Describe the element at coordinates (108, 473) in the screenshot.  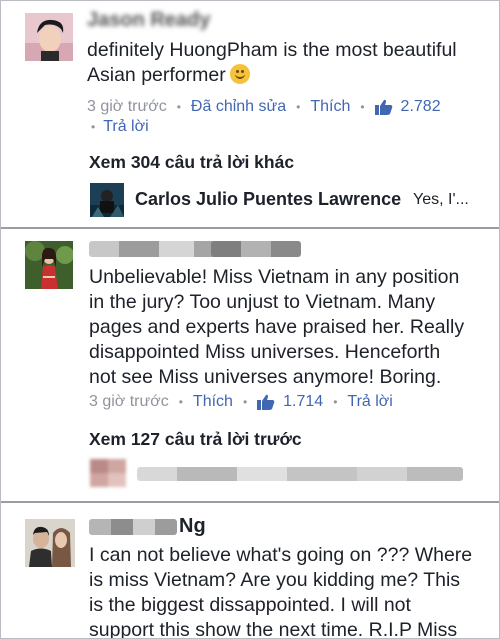
I see `reply-avatar-blurred` at that location.